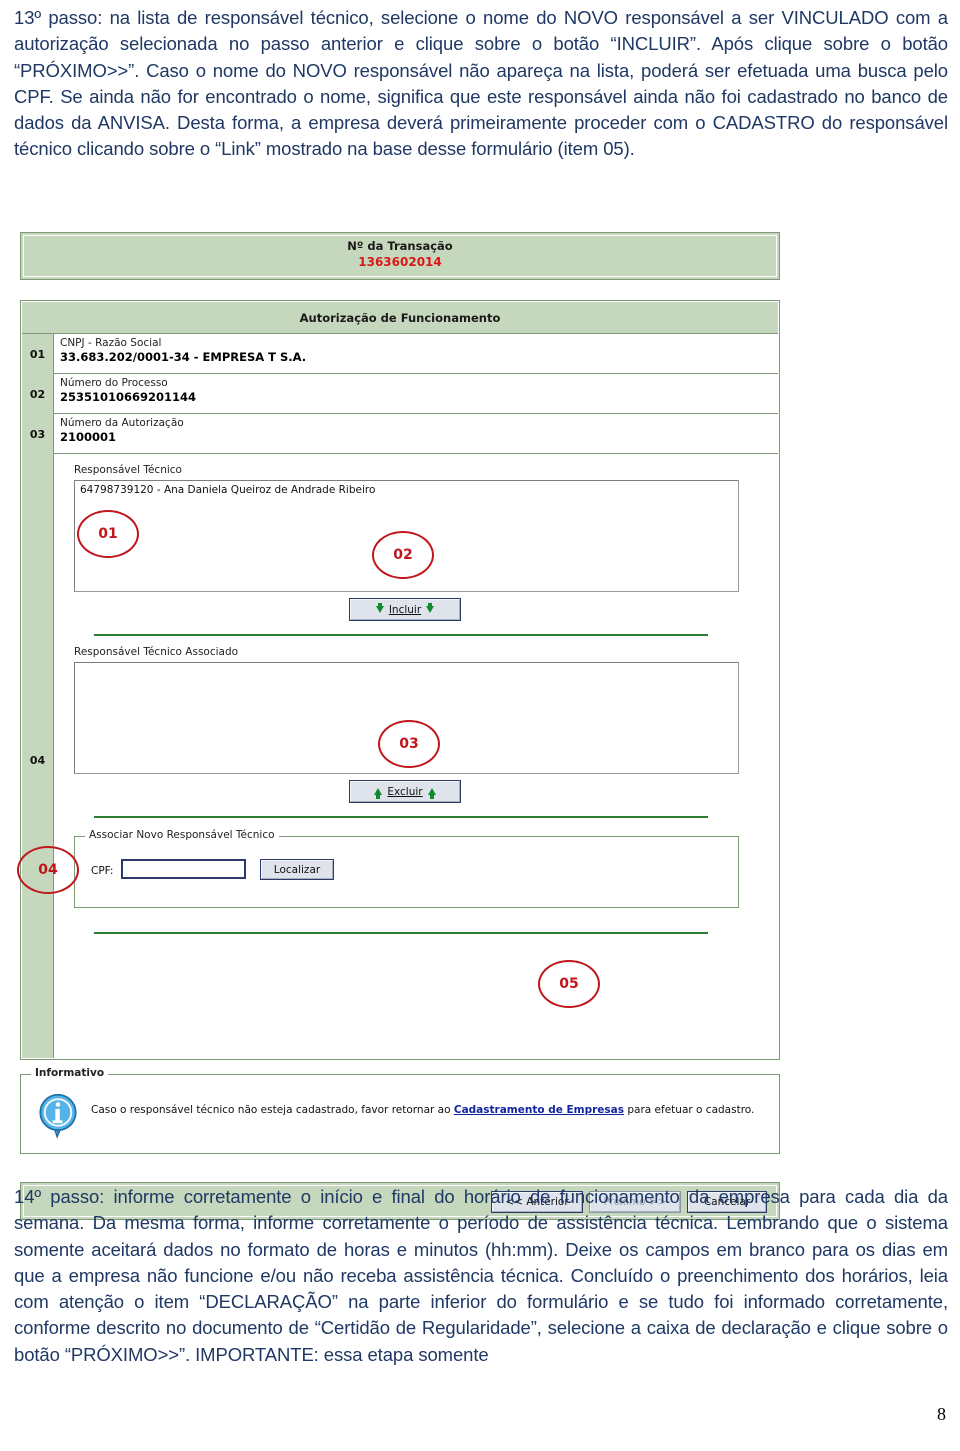 The image size is (960, 1451). I want to click on annotation-05: 05, so click(569, 984).